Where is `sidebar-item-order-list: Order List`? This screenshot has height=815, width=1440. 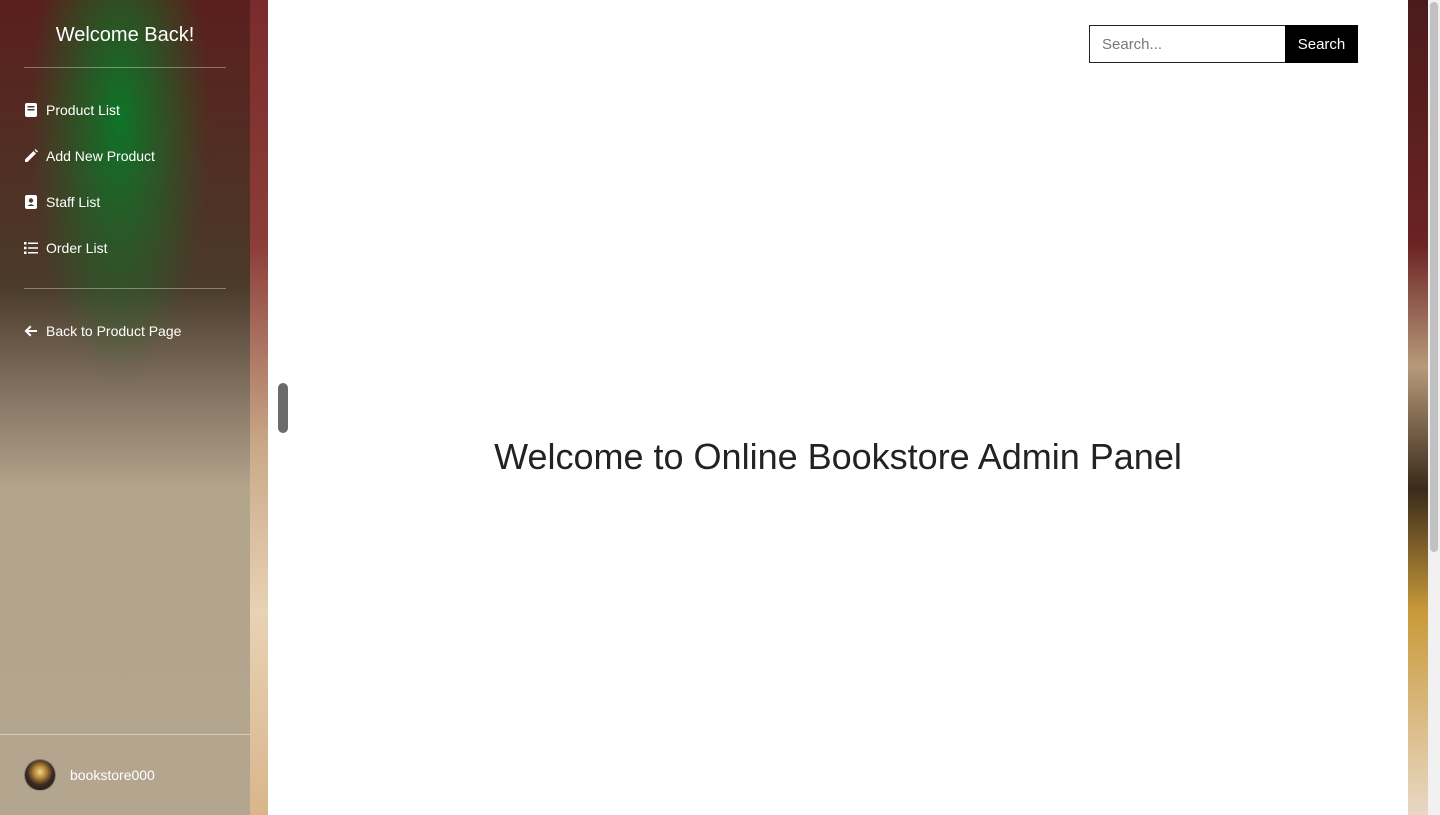
sidebar-item-order-list: Order List is located at coordinates (65, 248).